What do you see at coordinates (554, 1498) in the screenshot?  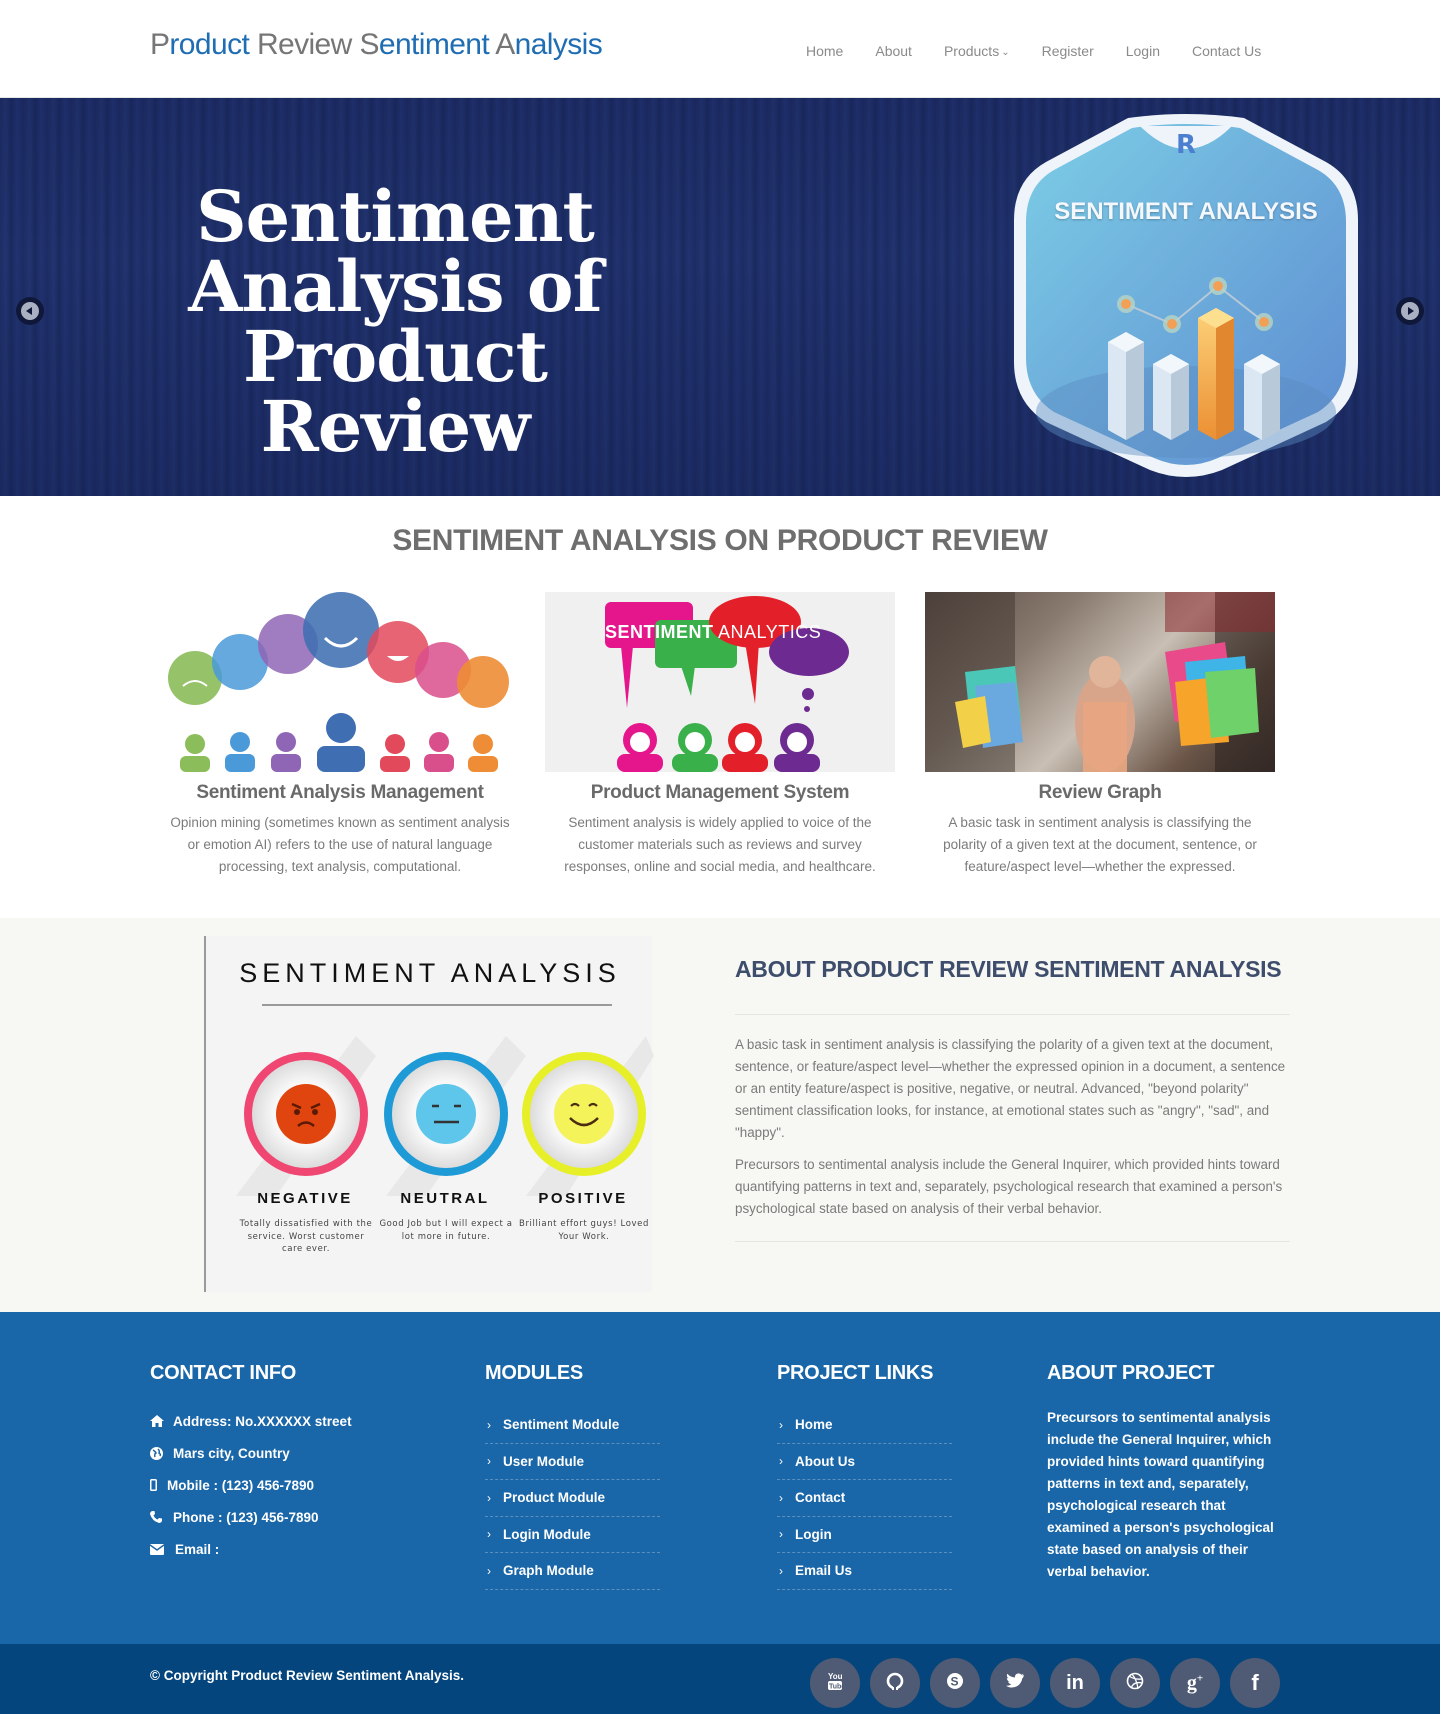 I see `link-label: Product Module` at bounding box center [554, 1498].